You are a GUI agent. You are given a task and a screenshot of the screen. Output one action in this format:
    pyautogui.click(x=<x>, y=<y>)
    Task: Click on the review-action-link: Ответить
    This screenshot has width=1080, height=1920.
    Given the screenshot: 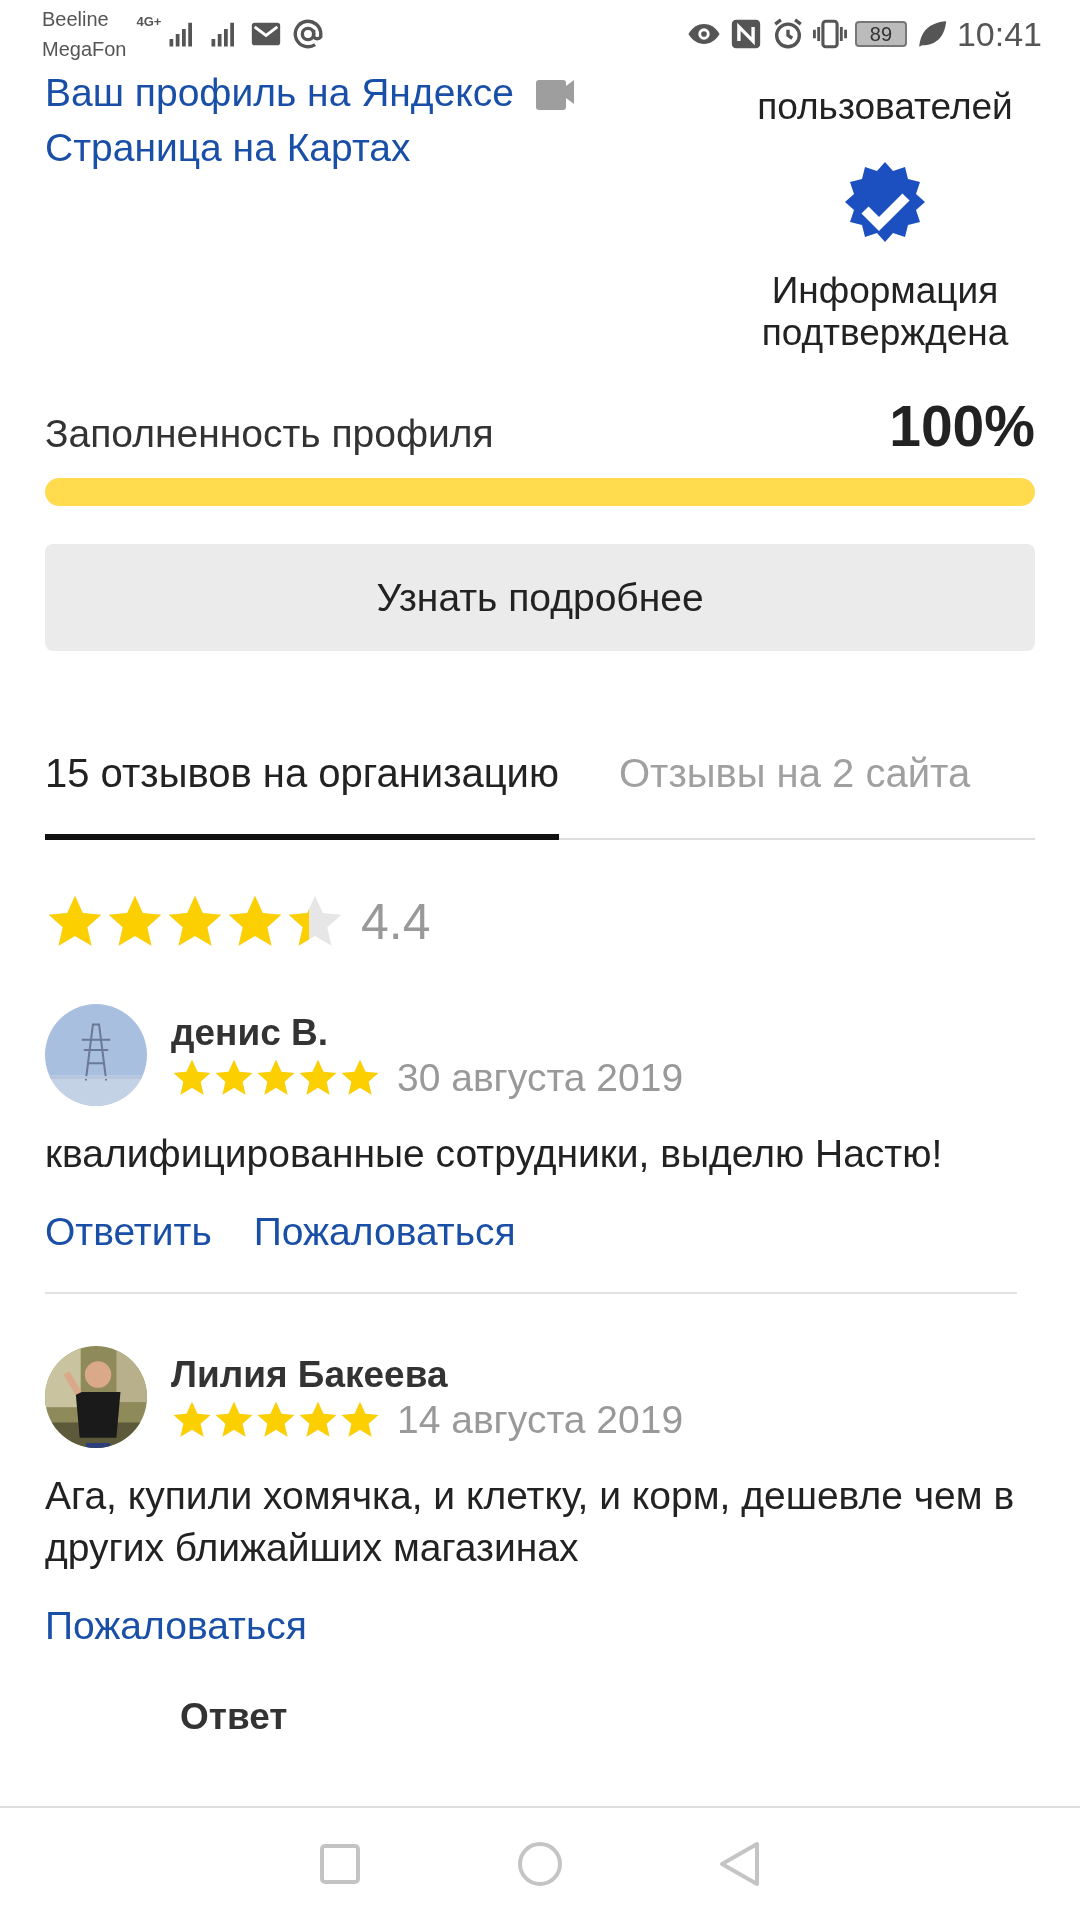 What is the action you would take?
    pyautogui.click(x=128, y=1232)
    